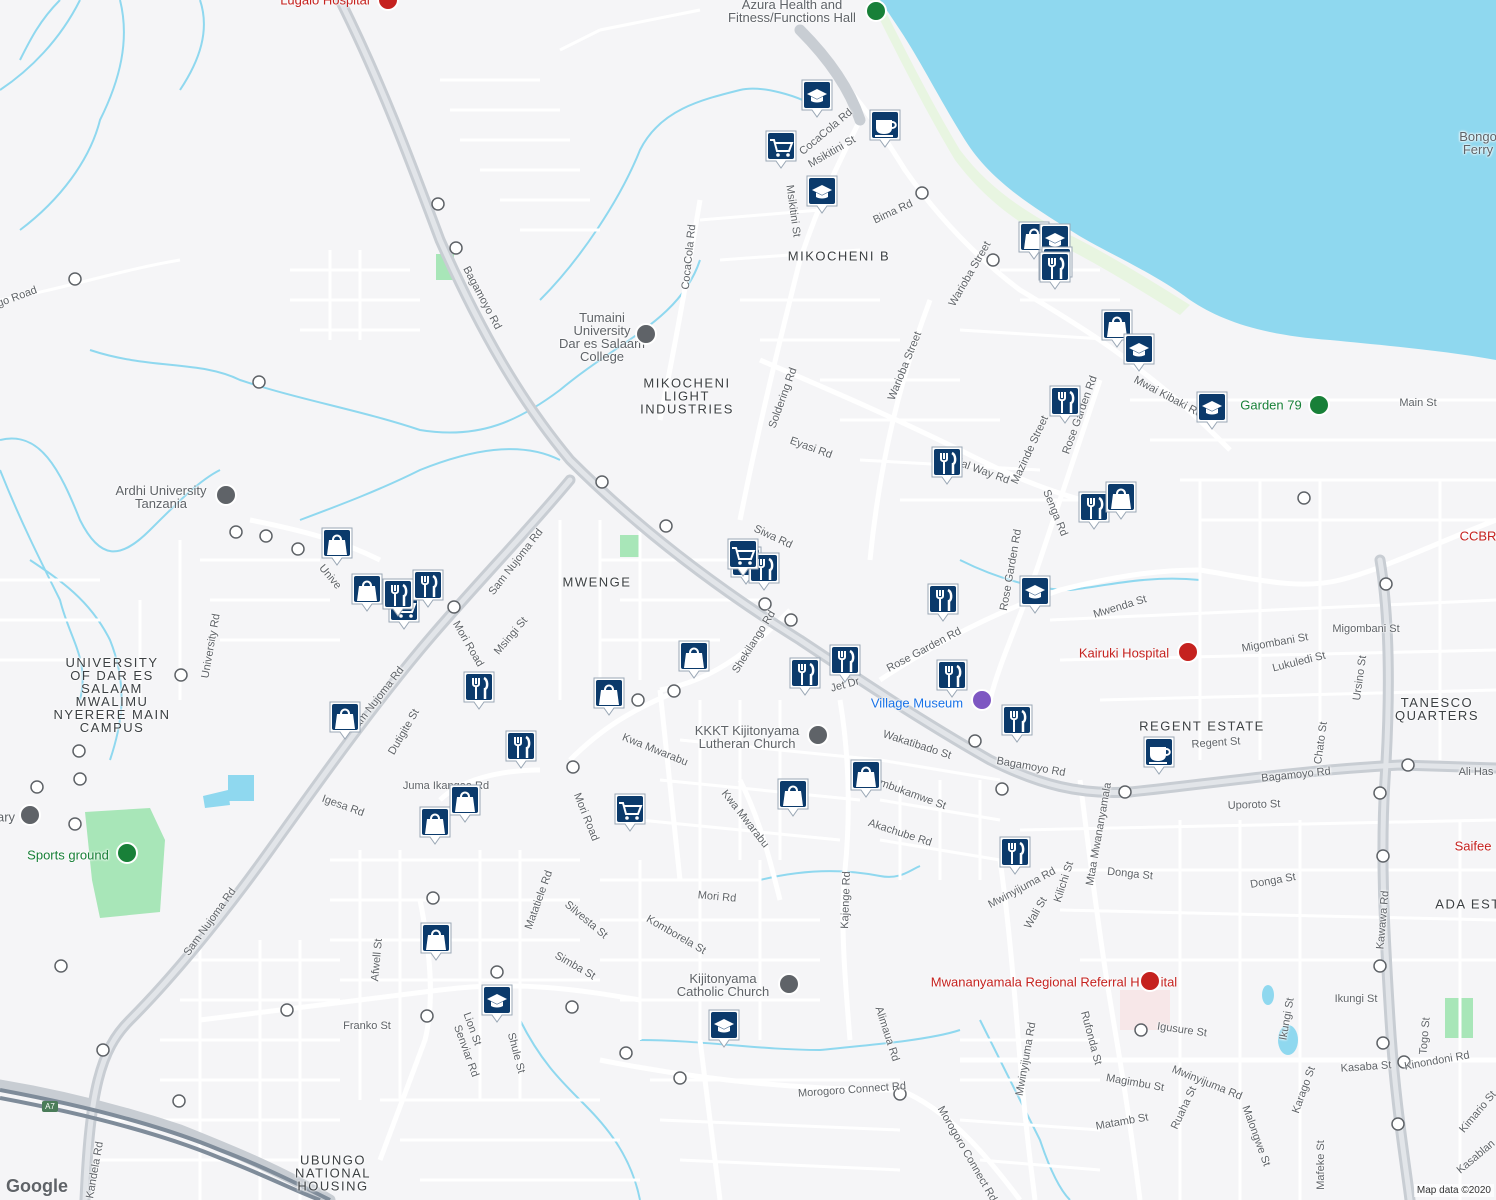 This screenshot has height=1200, width=1496. I want to click on poi-label-sports: Sports ground, so click(68, 855).